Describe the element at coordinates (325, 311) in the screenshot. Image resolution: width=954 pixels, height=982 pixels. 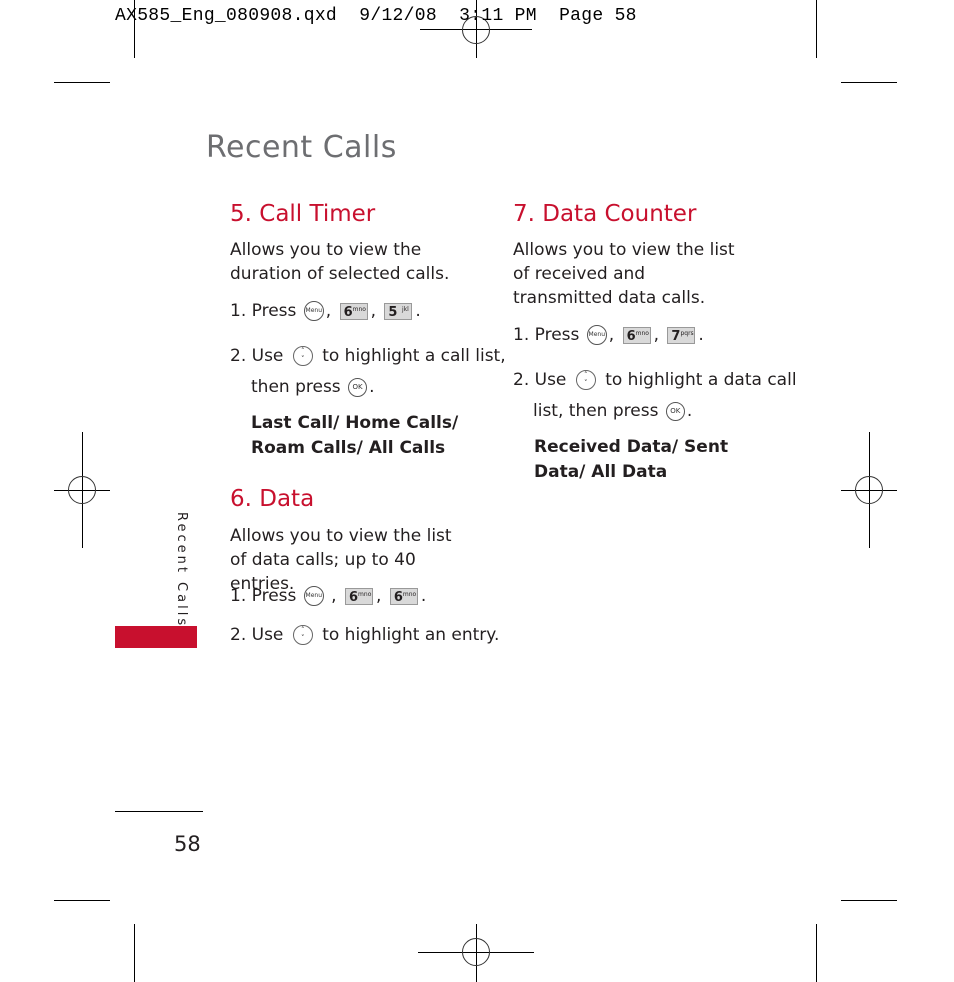
I see `call-timer-step-1: 1. Press Menu, 6mno, 5 jkl.` at that location.